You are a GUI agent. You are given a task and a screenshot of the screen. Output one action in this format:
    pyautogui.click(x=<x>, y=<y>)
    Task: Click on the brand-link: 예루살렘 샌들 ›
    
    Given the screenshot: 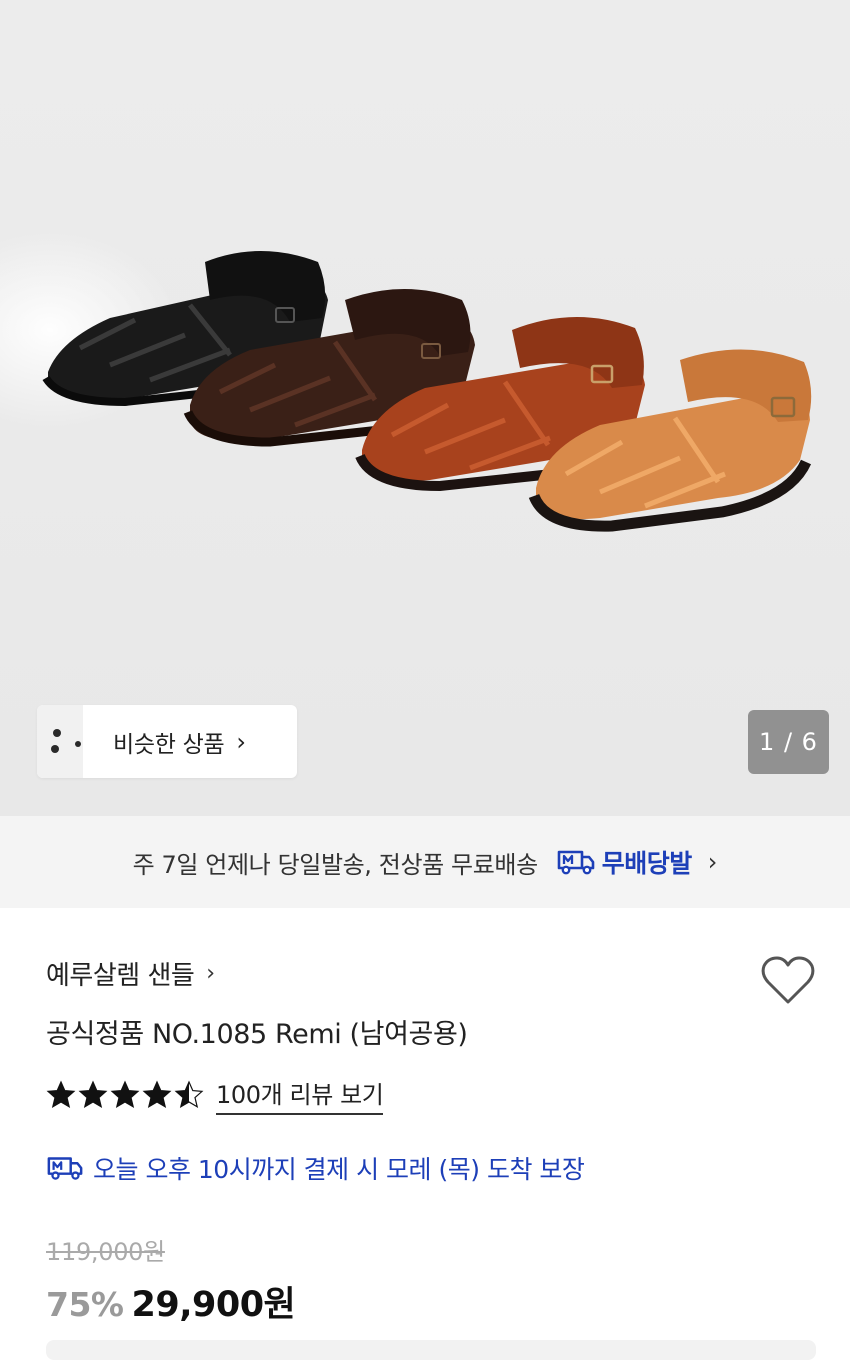 What is the action you would take?
    pyautogui.click(x=130, y=973)
    